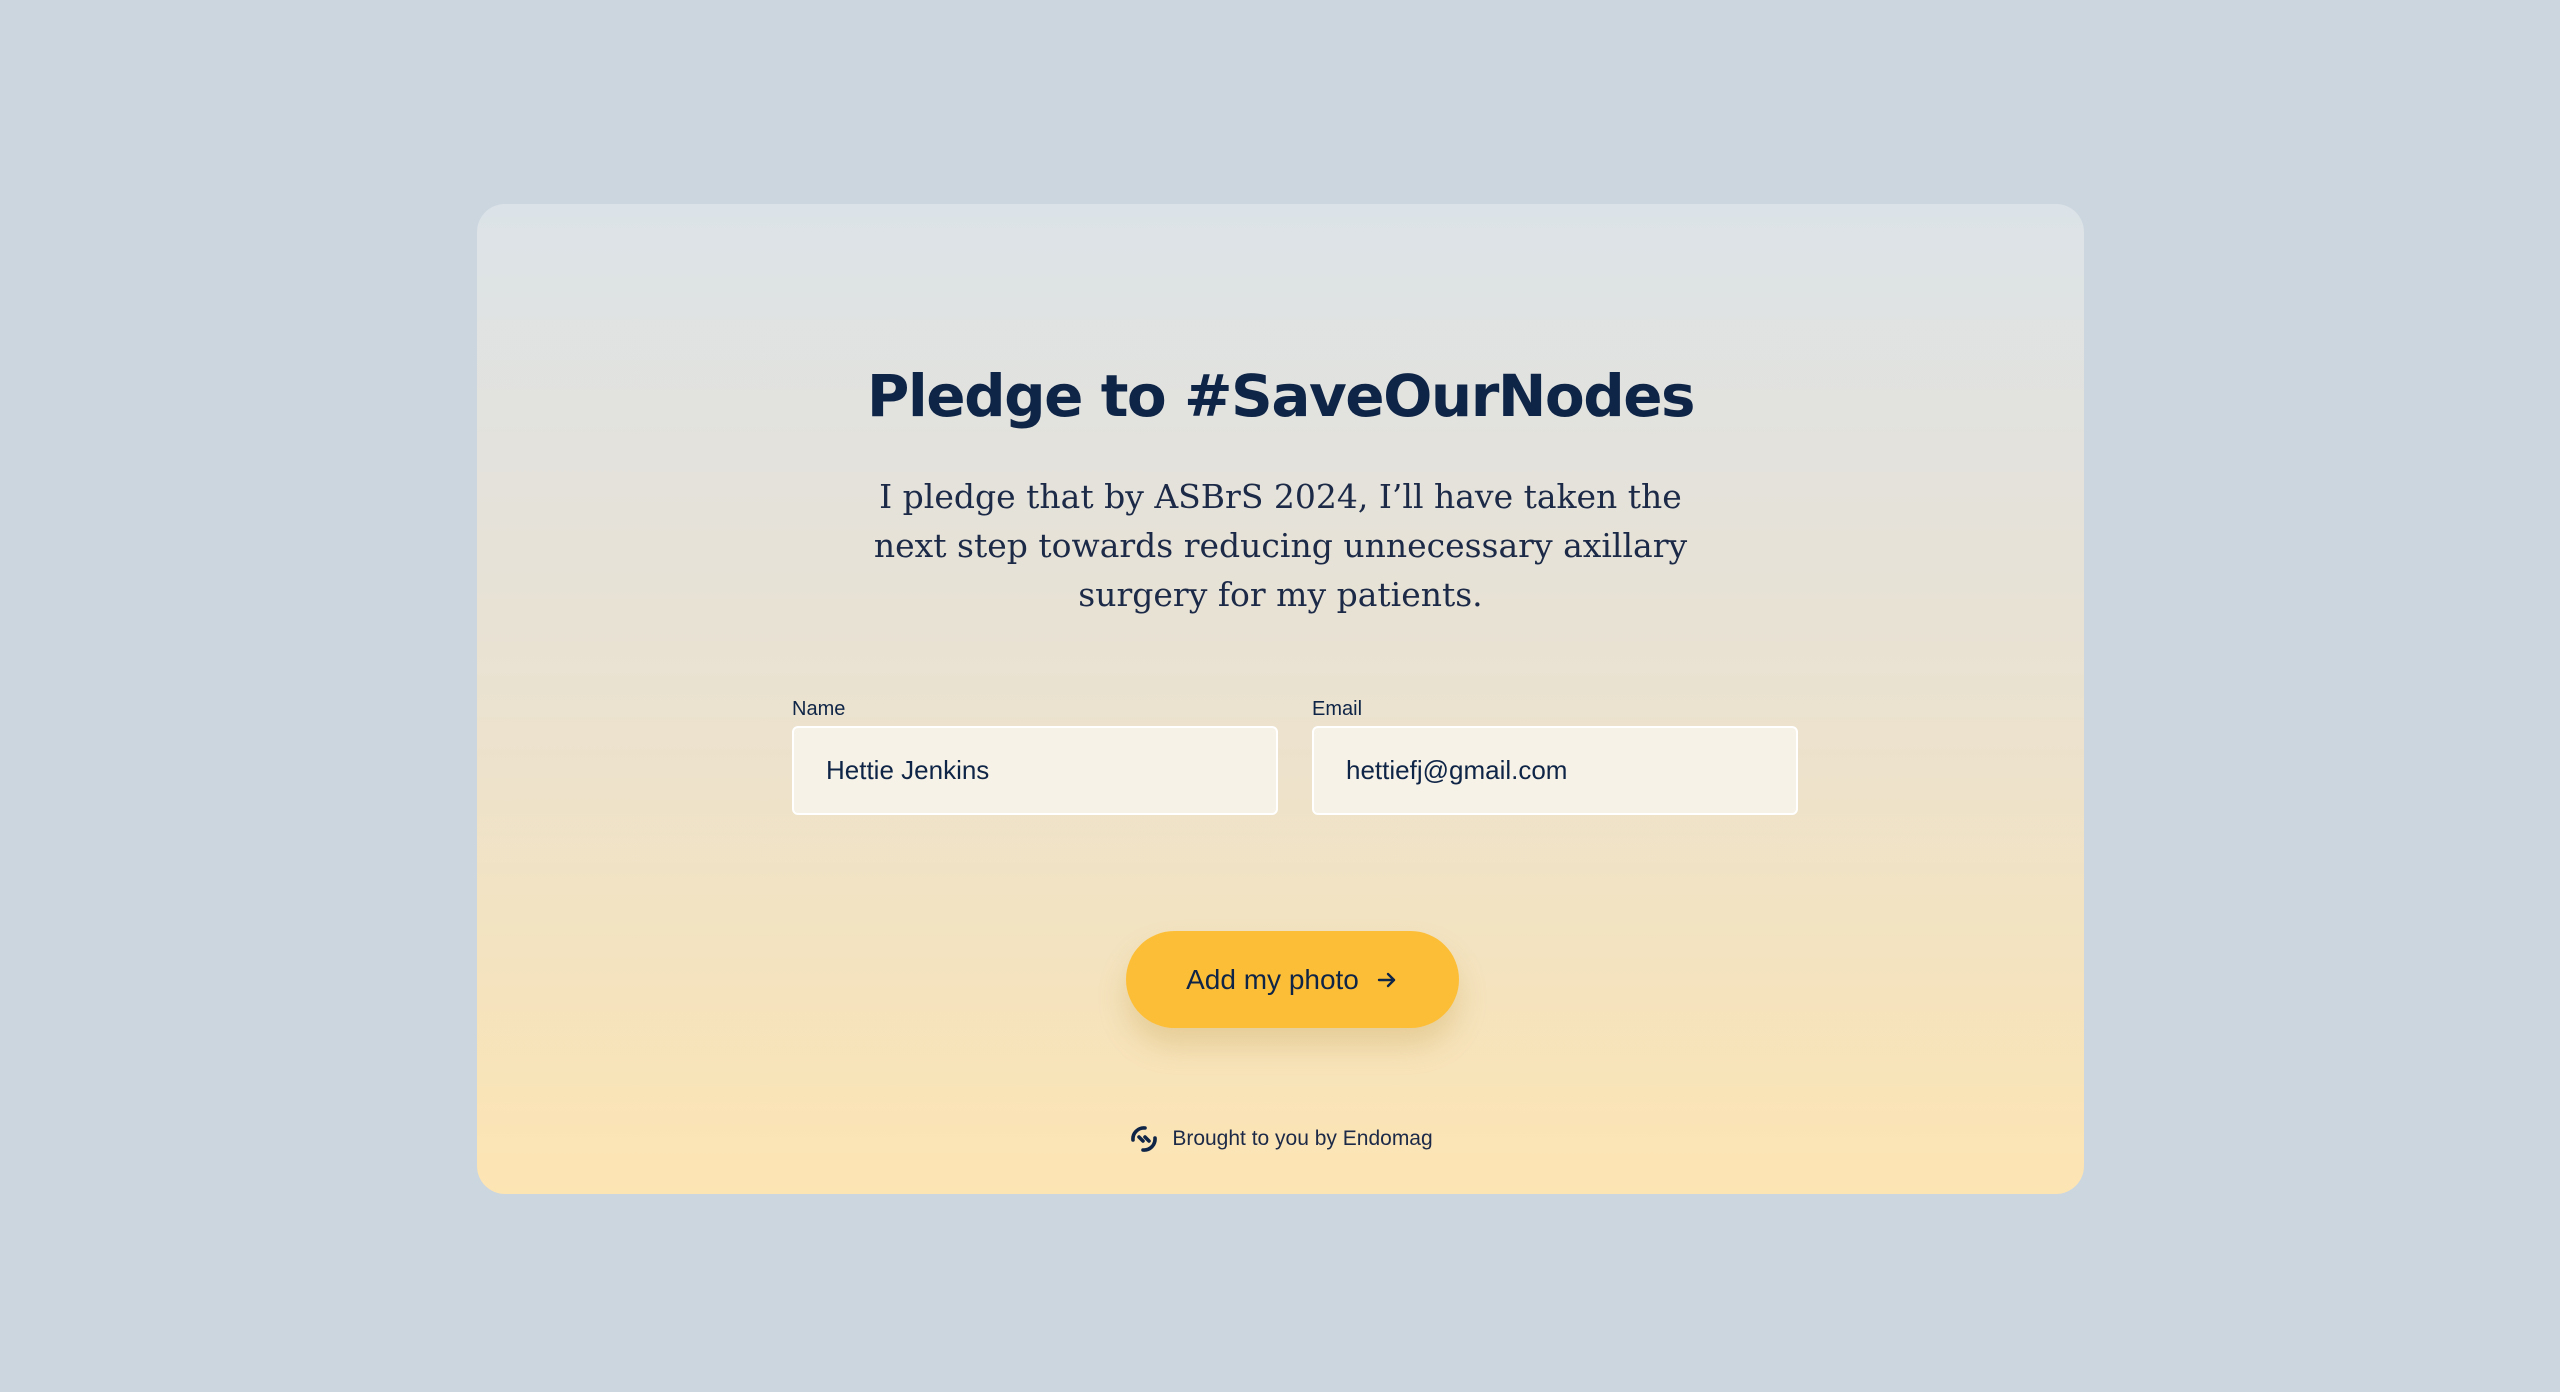 Image resolution: width=2560 pixels, height=1392 pixels. Describe the element at coordinates (1281, 396) in the screenshot. I see `page-title: Pledge to #SaveOurNodes` at that location.